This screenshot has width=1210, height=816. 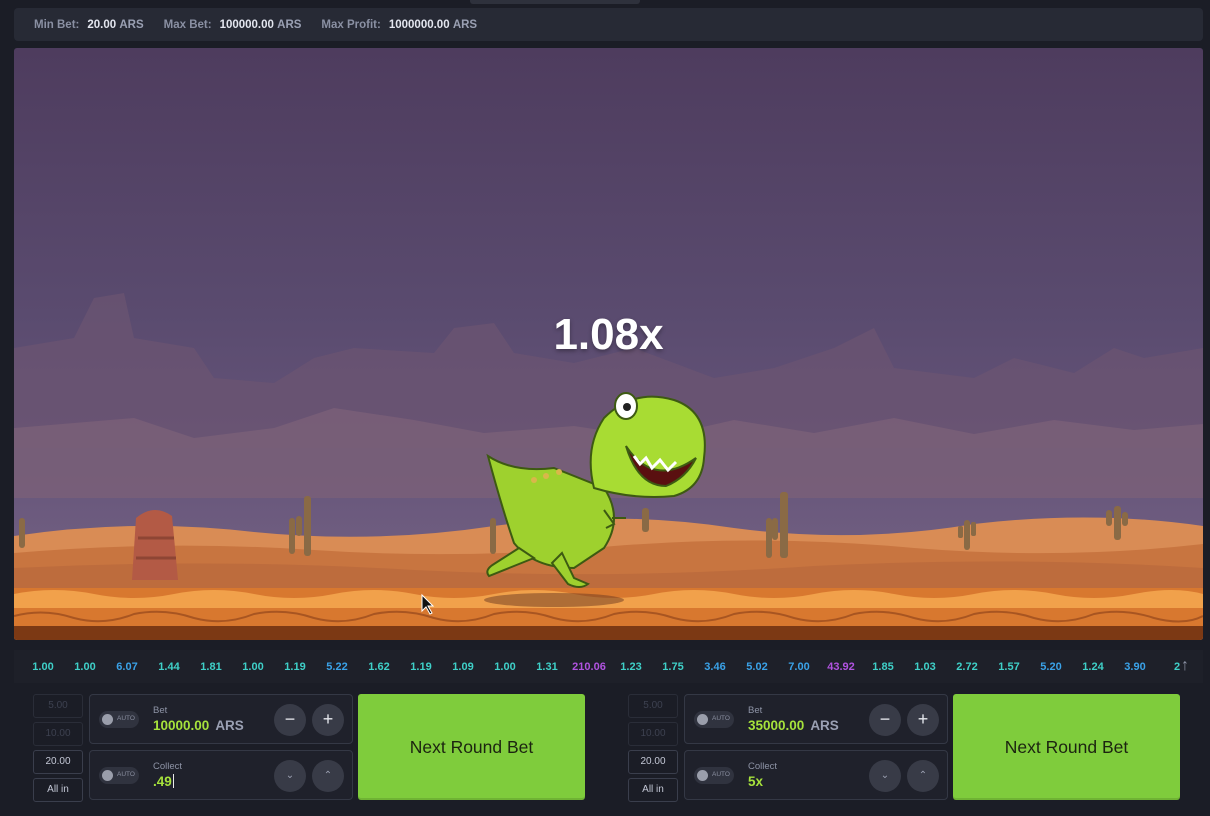 I want to click on min-bet-currency: ARS, so click(x=131, y=24).